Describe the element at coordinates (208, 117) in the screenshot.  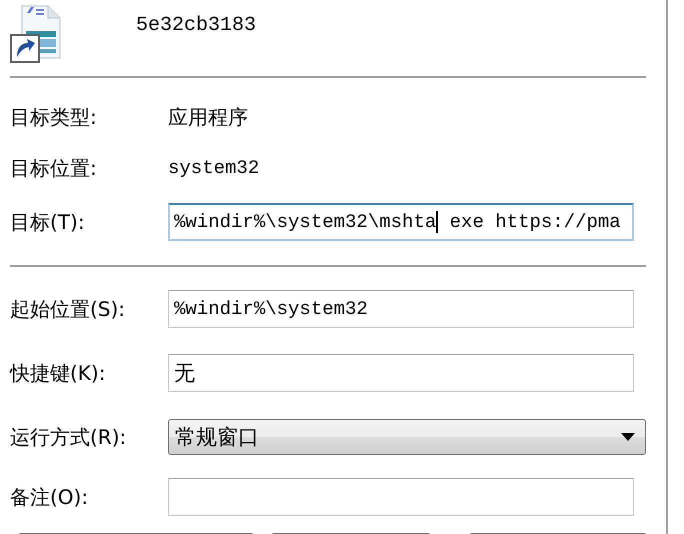
I see `field-value: 应用程序` at that location.